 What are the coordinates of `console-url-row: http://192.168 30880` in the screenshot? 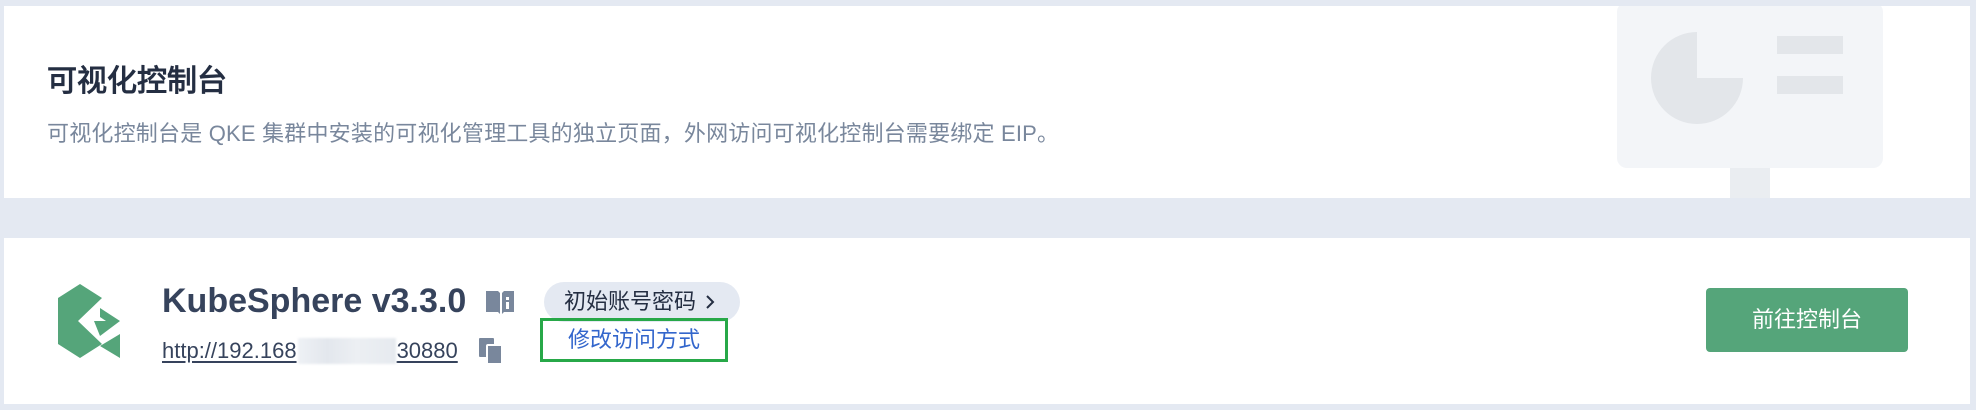 It's located at (333, 351).